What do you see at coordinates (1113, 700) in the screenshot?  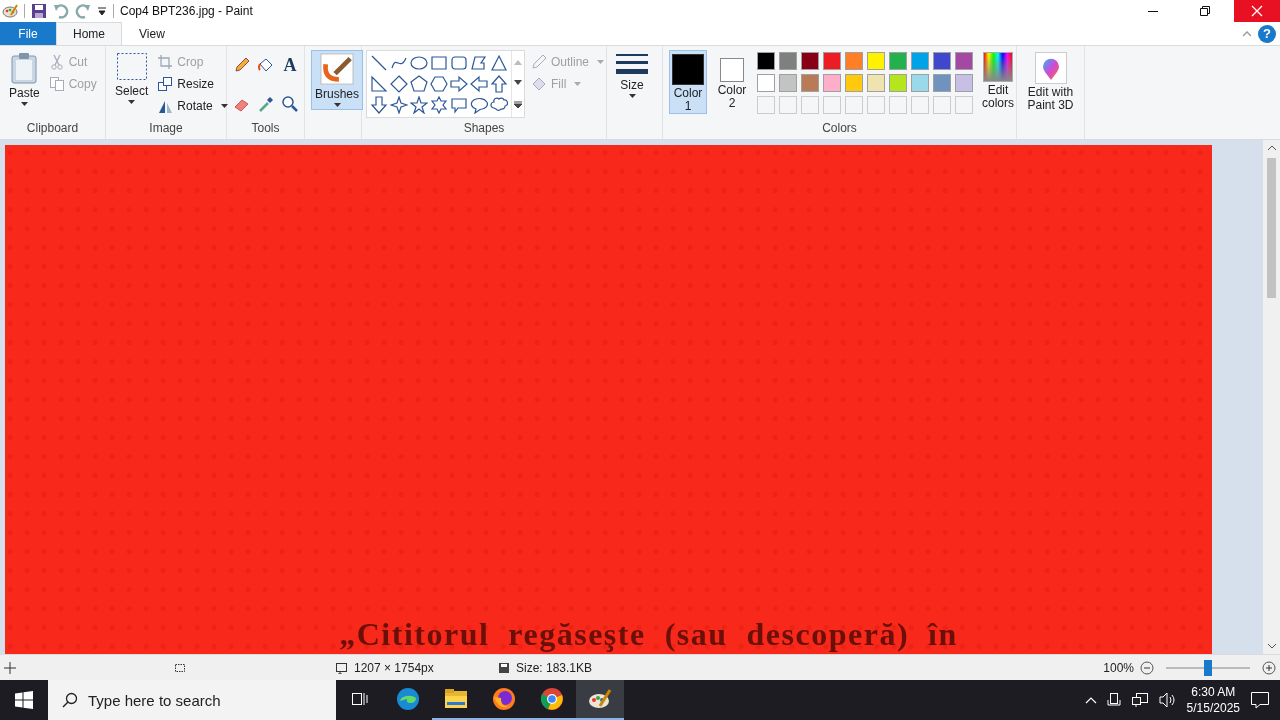 I see `device-icon` at bounding box center [1113, 700].